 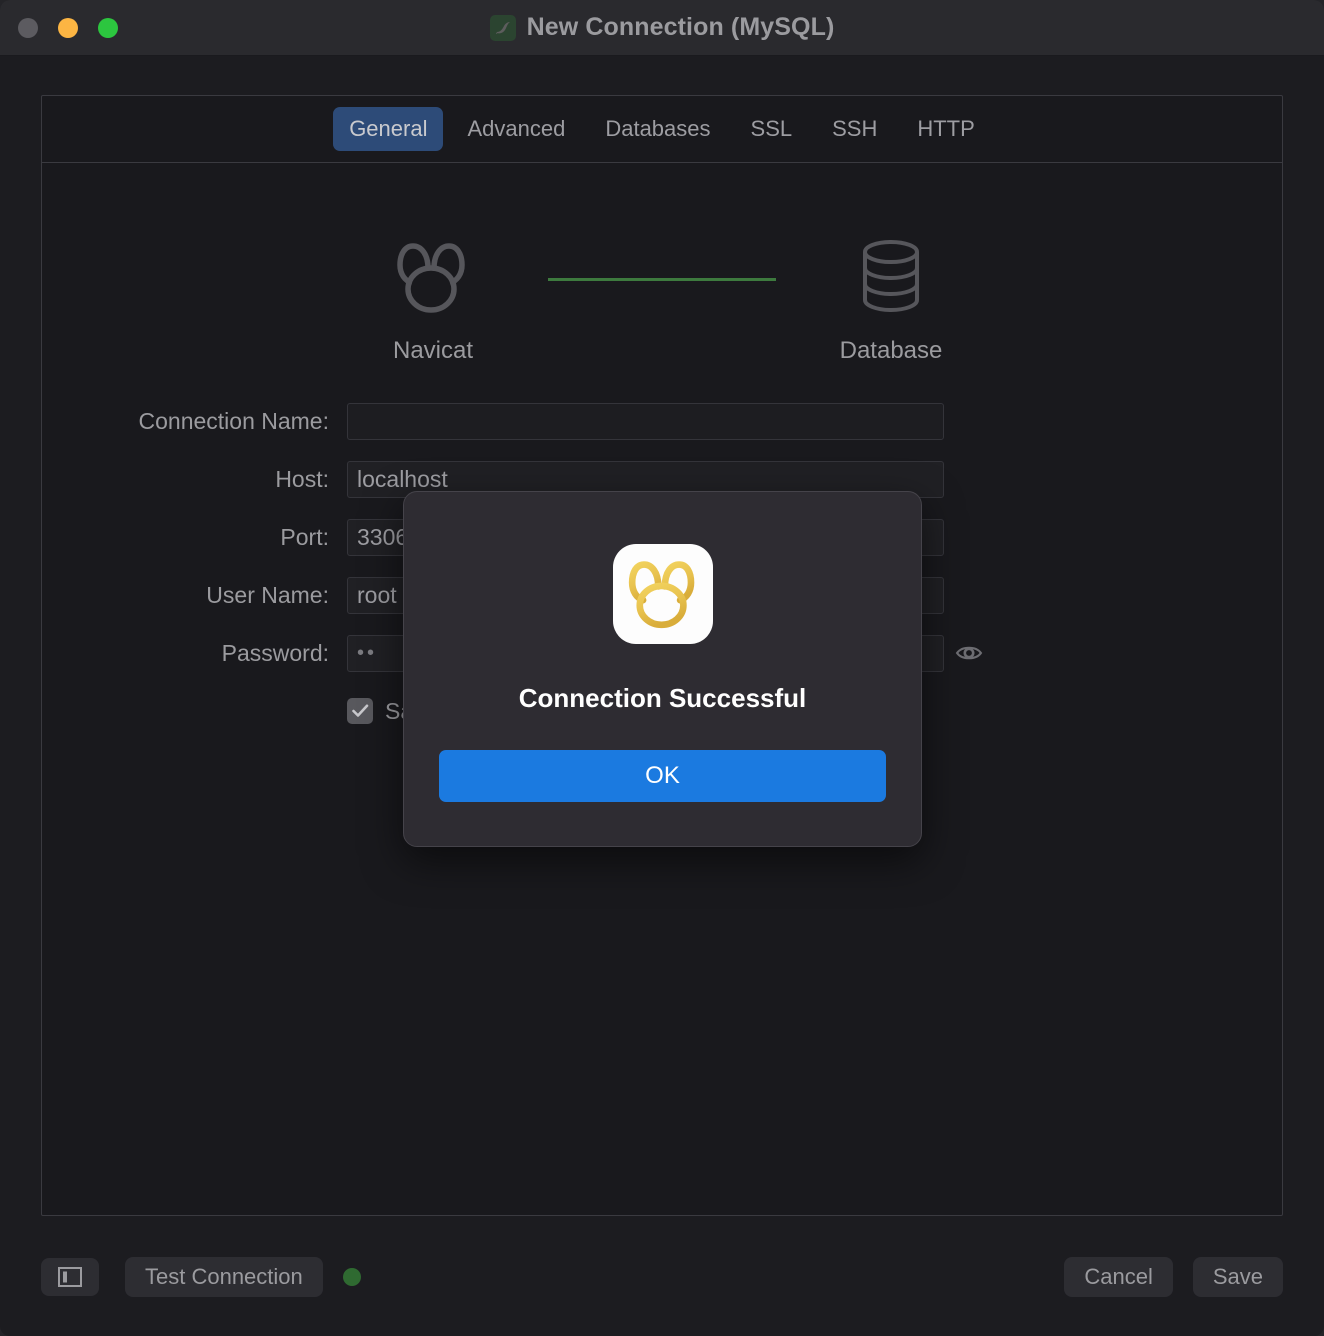 I want to click on navicat-app-icon, so click(x=662, y=594).